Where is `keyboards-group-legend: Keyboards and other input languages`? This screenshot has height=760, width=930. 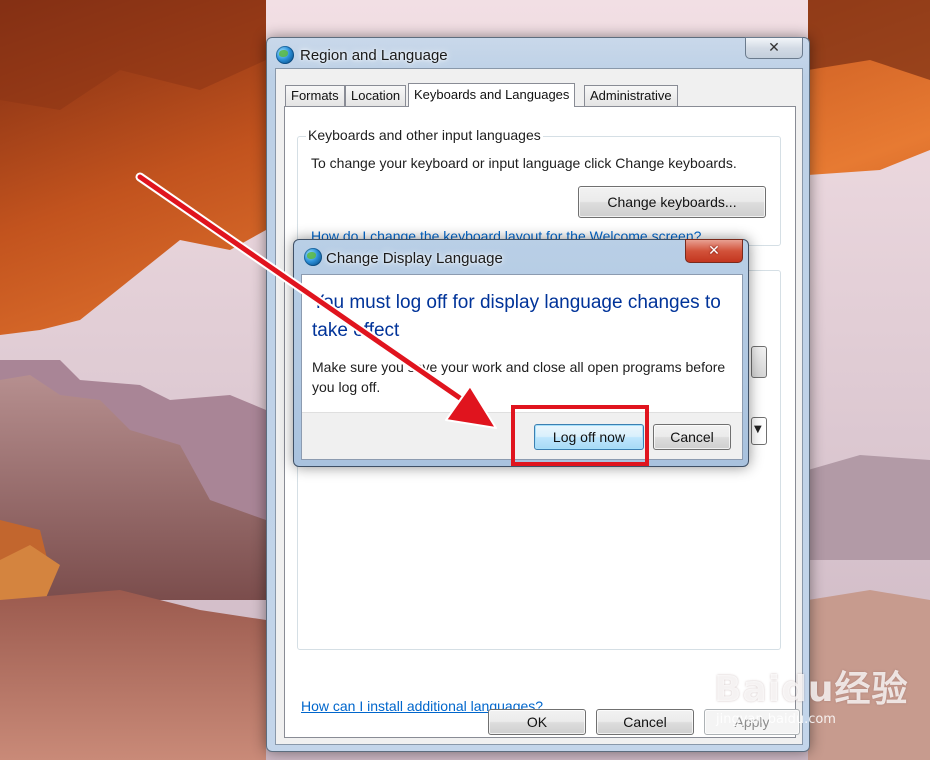 keyboards-group-legend: Keyboards and other input languages is located at coordinates (424, 135).